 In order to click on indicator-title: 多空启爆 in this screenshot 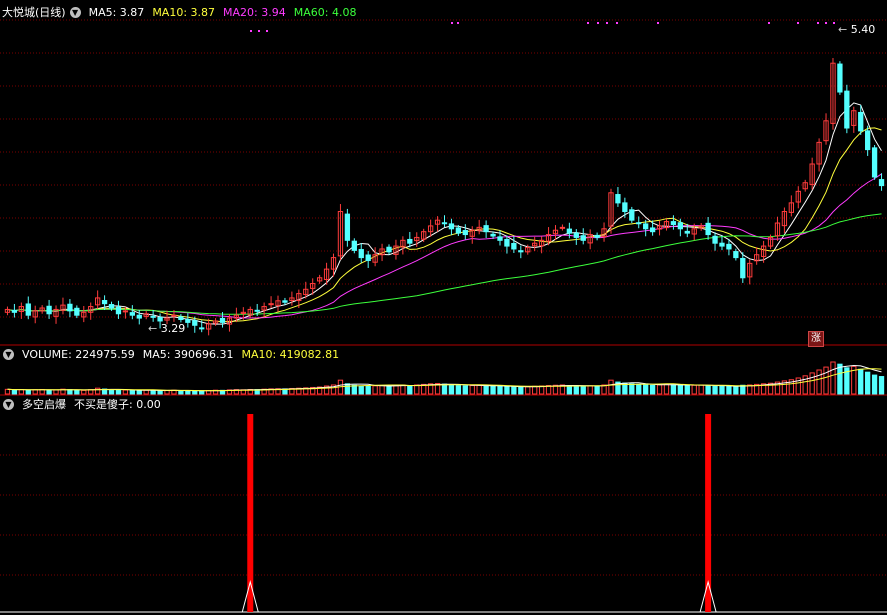, I will do `click(44, 404)`.